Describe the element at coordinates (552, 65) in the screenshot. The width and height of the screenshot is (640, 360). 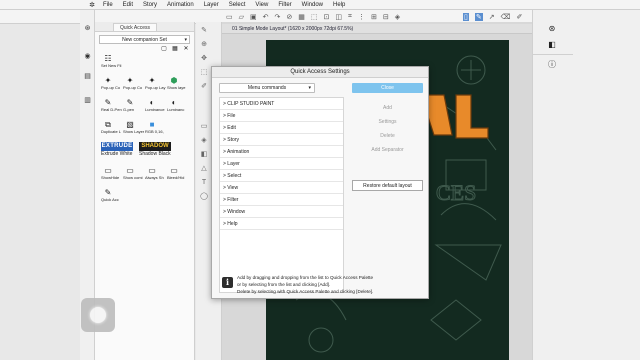
I see `info-icon: ⓘ` at that location.